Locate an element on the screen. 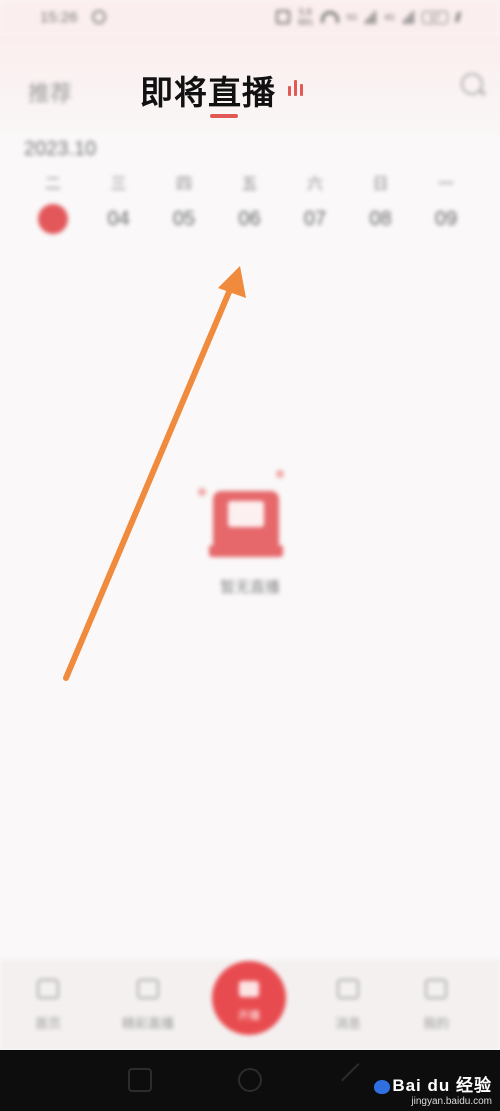 This screenshot has height=1111, width=500. weekday-label: 四 is located at coordinates (183, 184).